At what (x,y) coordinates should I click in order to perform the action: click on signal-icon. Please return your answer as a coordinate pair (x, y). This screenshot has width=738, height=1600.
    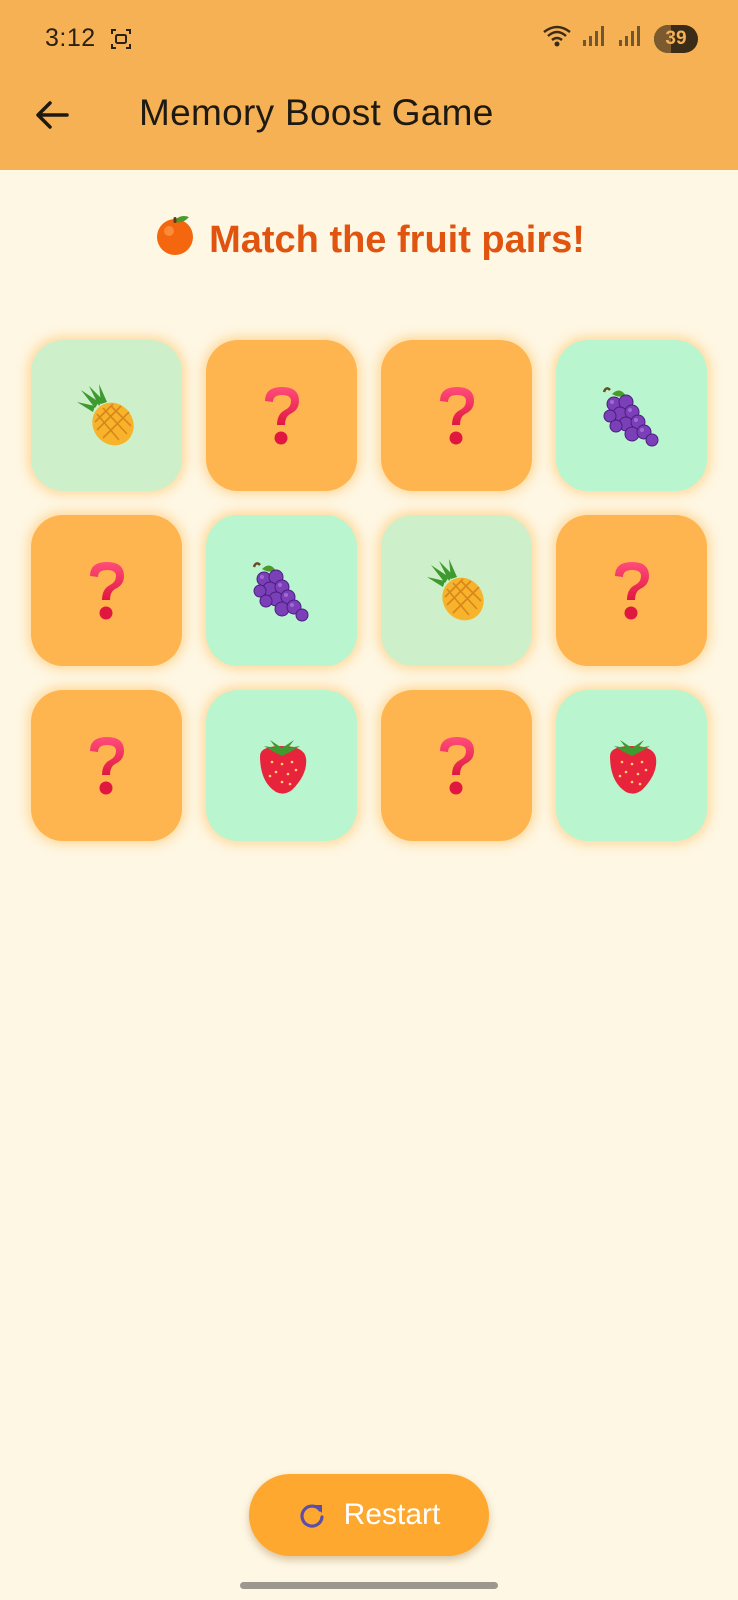
    Looking at the image, I should click on (595, 38).